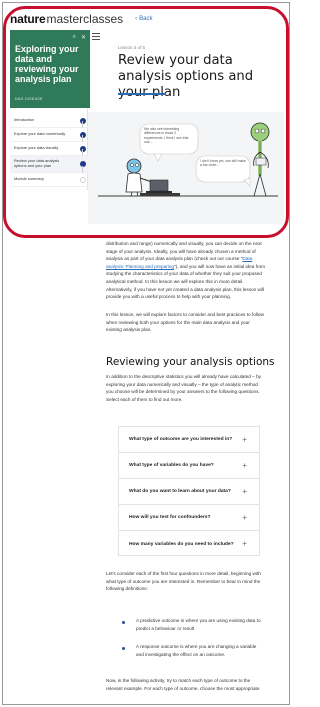  I want to click on sidebar-actions: ⌕ ✕, so click(79, 37).